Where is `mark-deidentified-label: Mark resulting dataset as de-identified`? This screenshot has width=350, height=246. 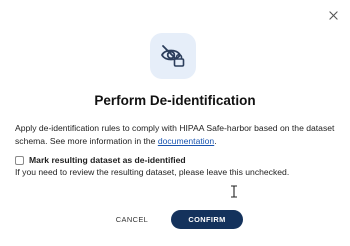
mark-deidentified-label: Mark resulting dataset as de-identified is located at coordinates (107, 160).